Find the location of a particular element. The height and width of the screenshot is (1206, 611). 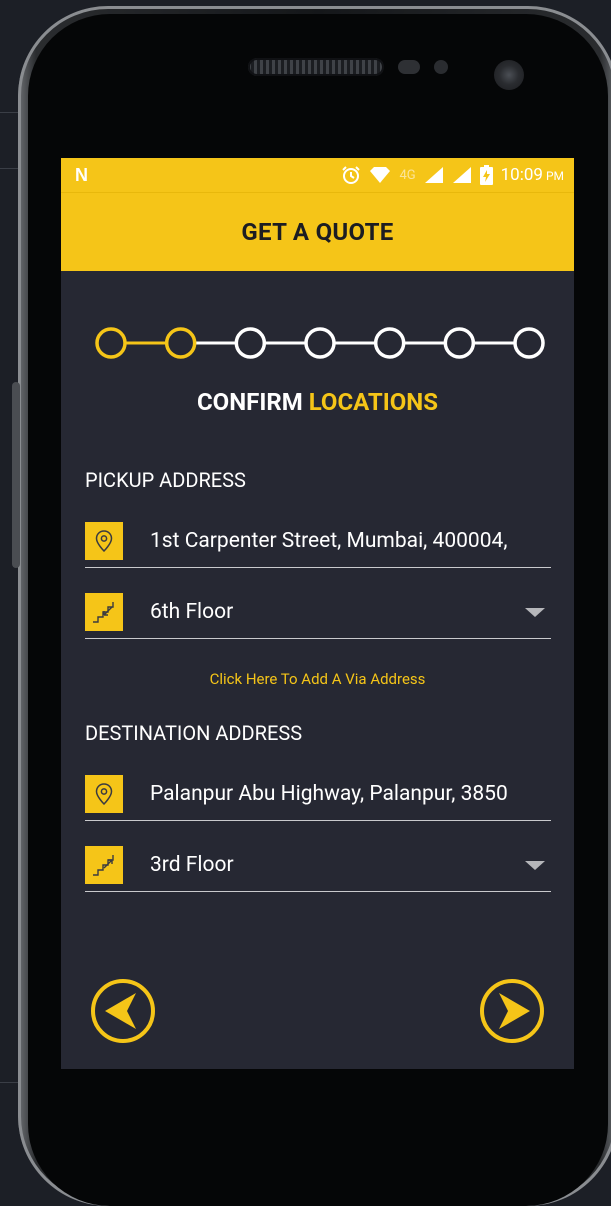

progress-stepper is located at coordinates (320, 343).